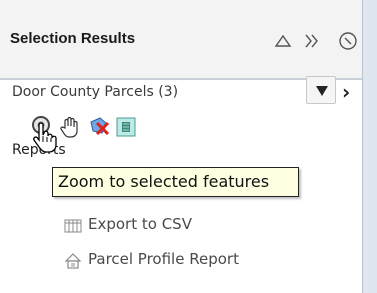 This screenshot has width=377, height=293. I want to click on house-icon, so click(73, 261).